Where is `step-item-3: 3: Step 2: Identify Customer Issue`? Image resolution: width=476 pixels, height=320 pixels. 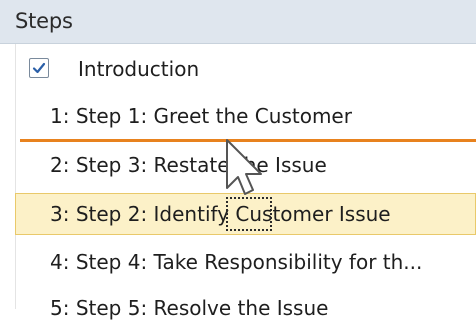
step-item-3: 3: Step 2: Identify Customer Issue is located at coordinates (220, 214).